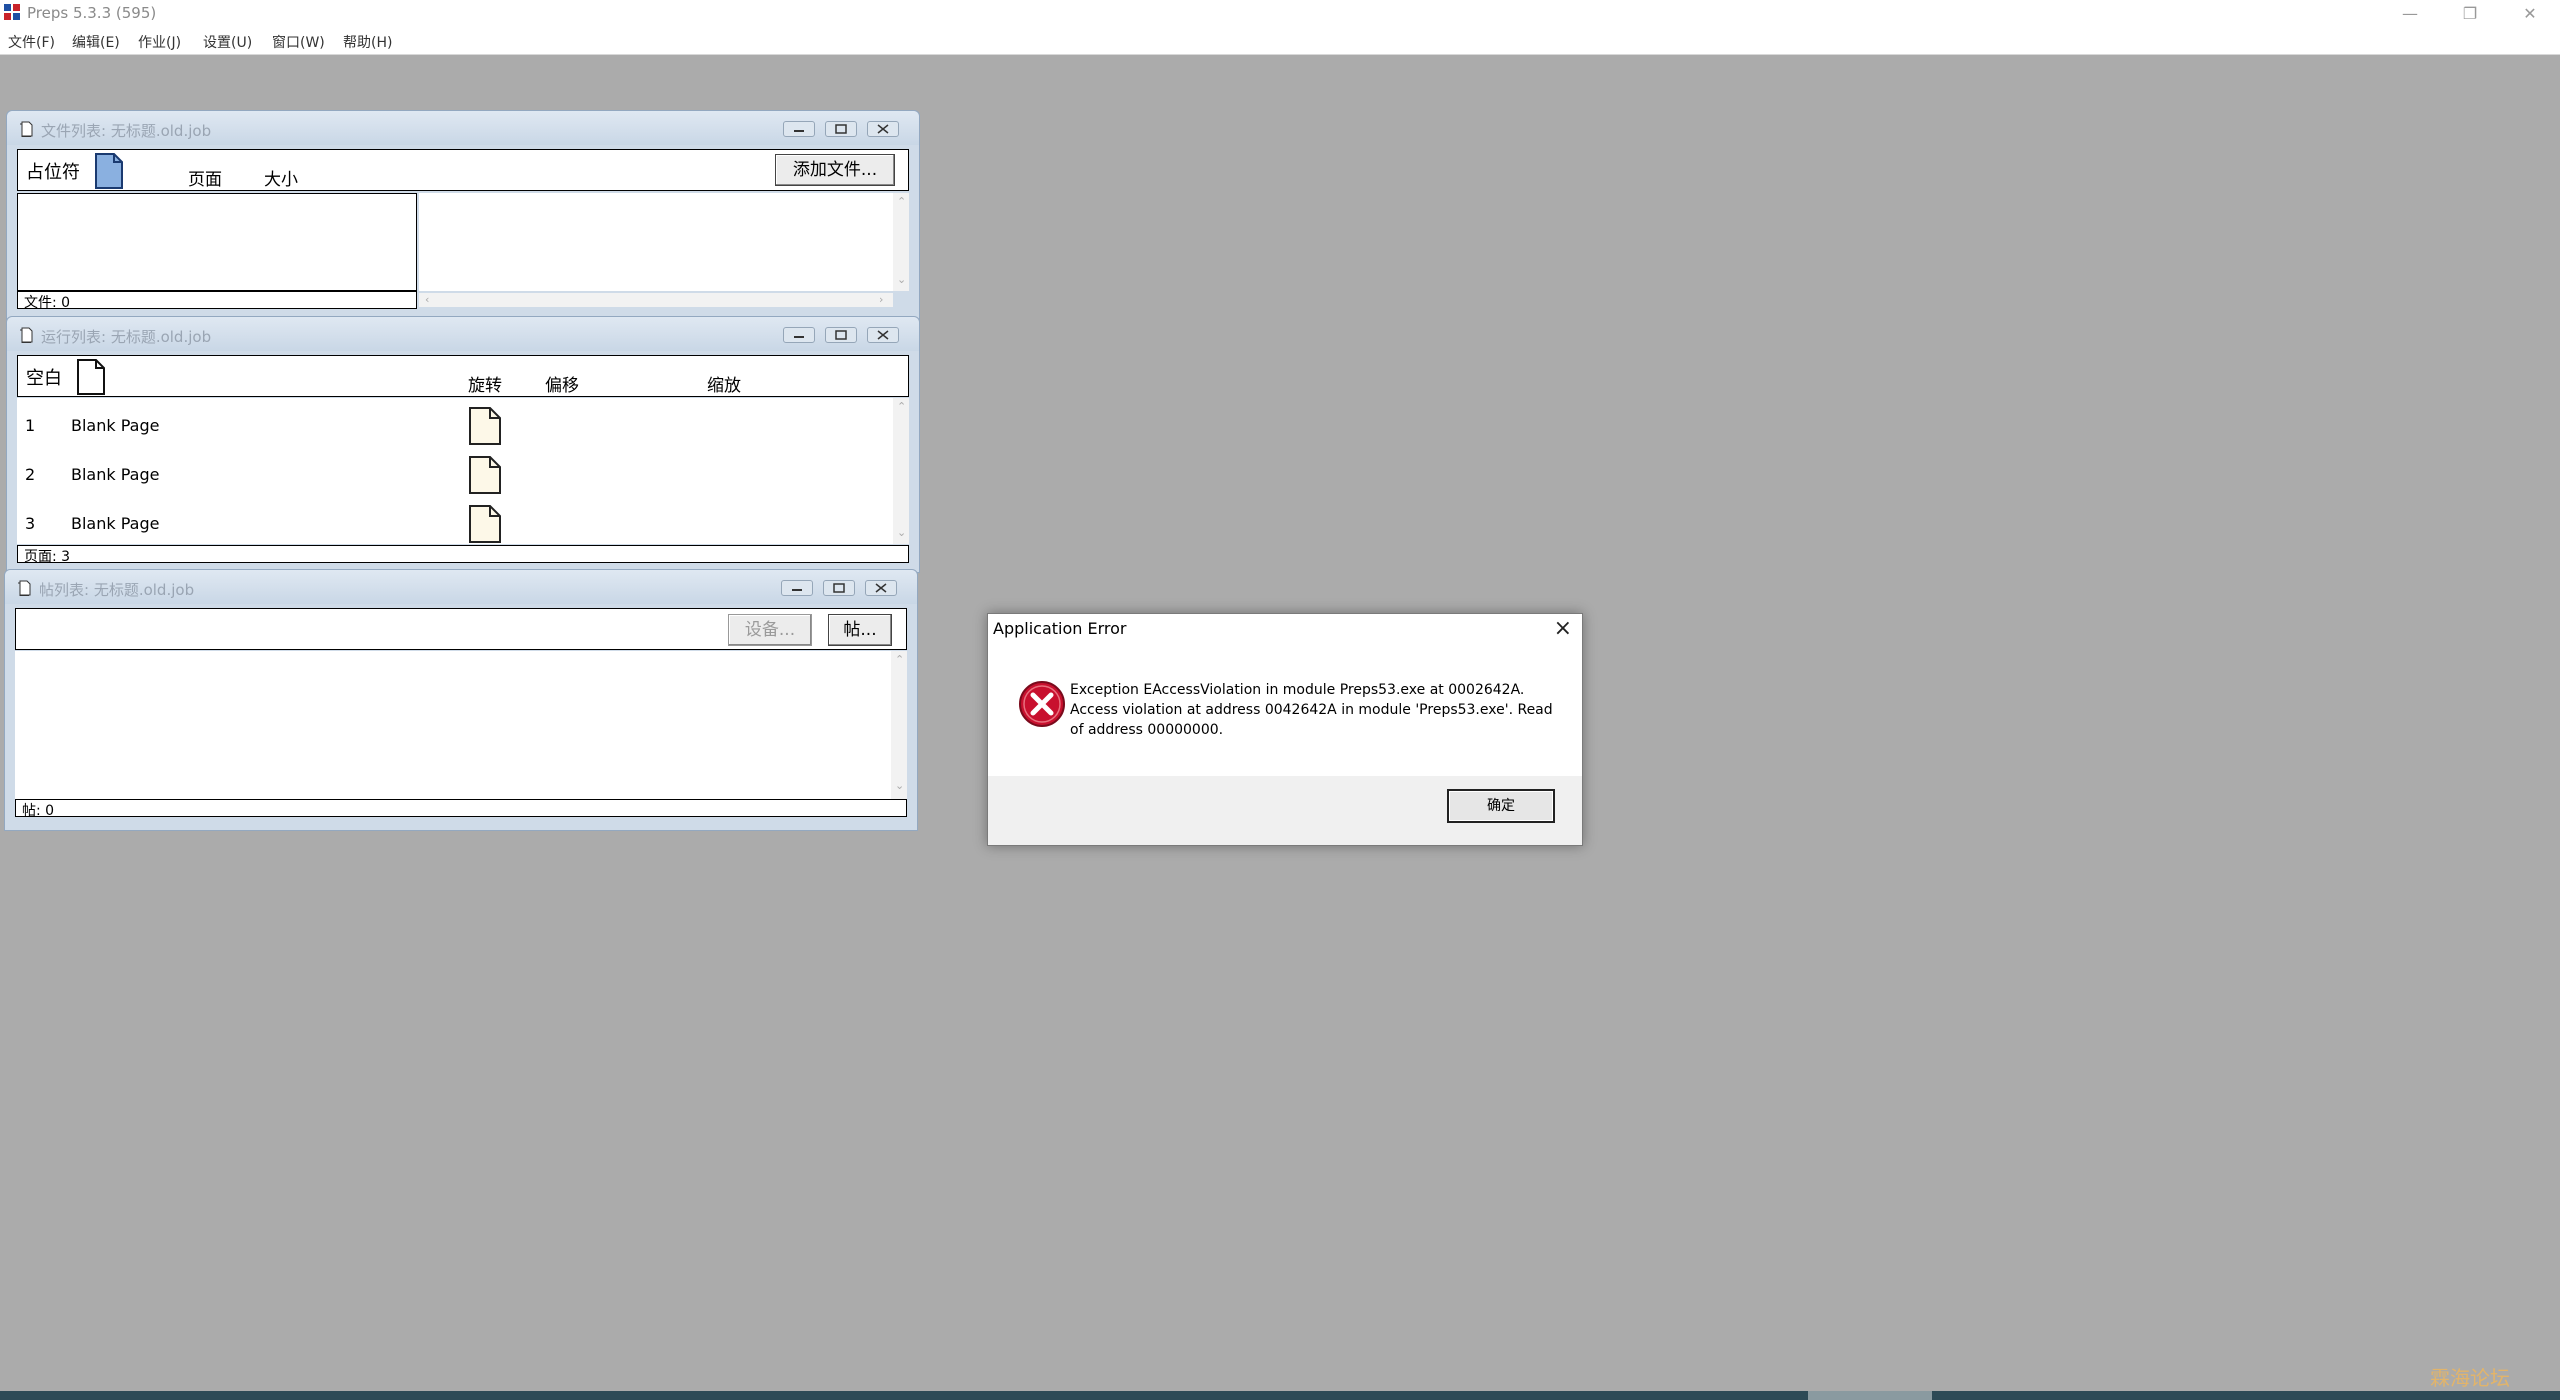 The width and height of the screenshot is (2560, 1400). I want to click on minimize-button: —, so click(2410, 14).